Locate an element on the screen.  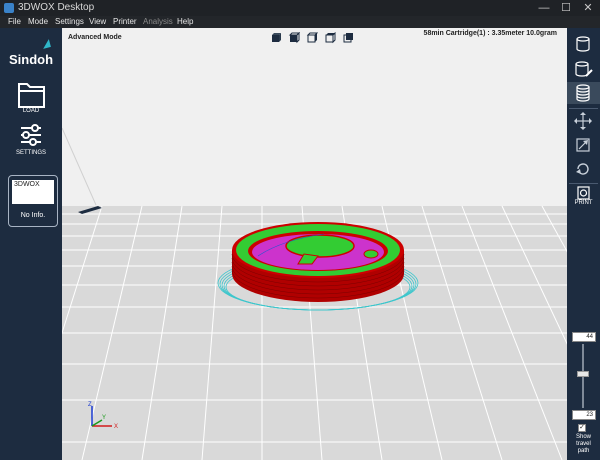
menu-file: File is located at coordinates (14, 21).